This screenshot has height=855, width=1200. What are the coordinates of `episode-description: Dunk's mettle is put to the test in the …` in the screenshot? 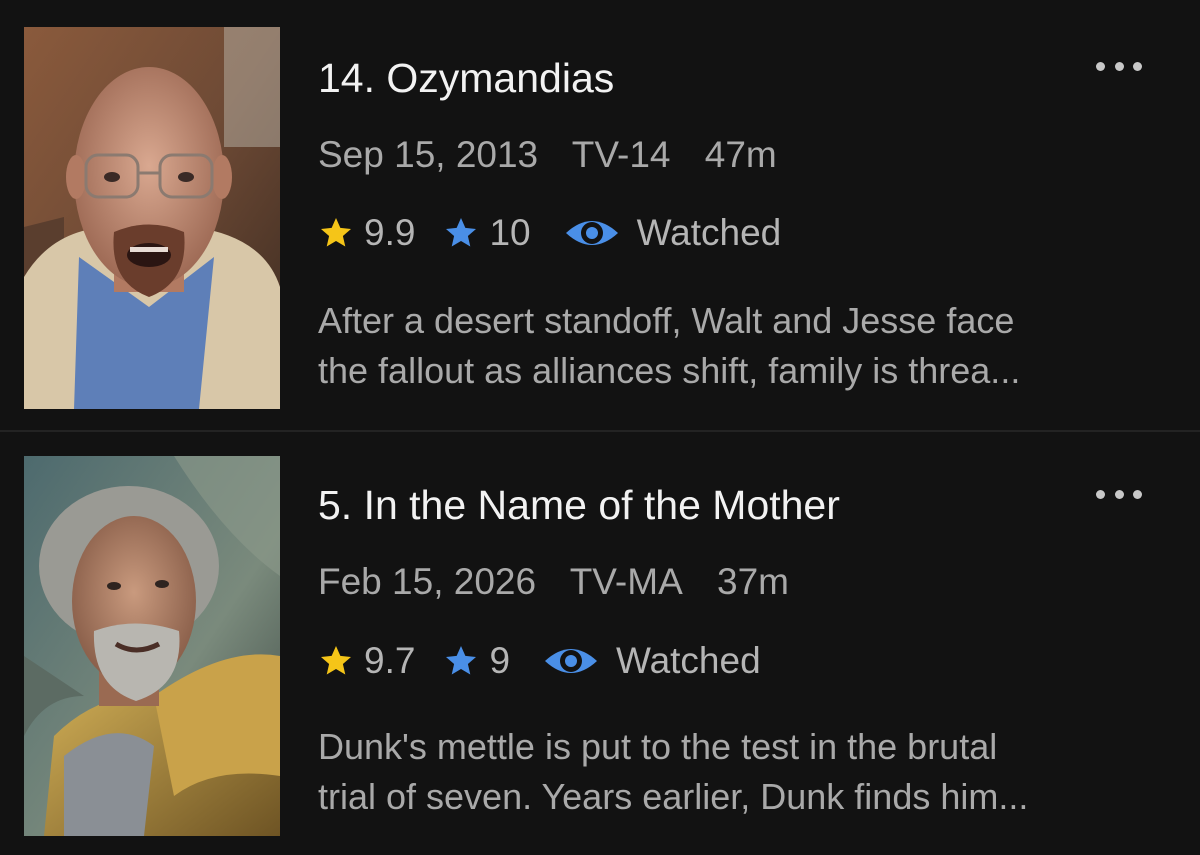 It's located at (748, 772).